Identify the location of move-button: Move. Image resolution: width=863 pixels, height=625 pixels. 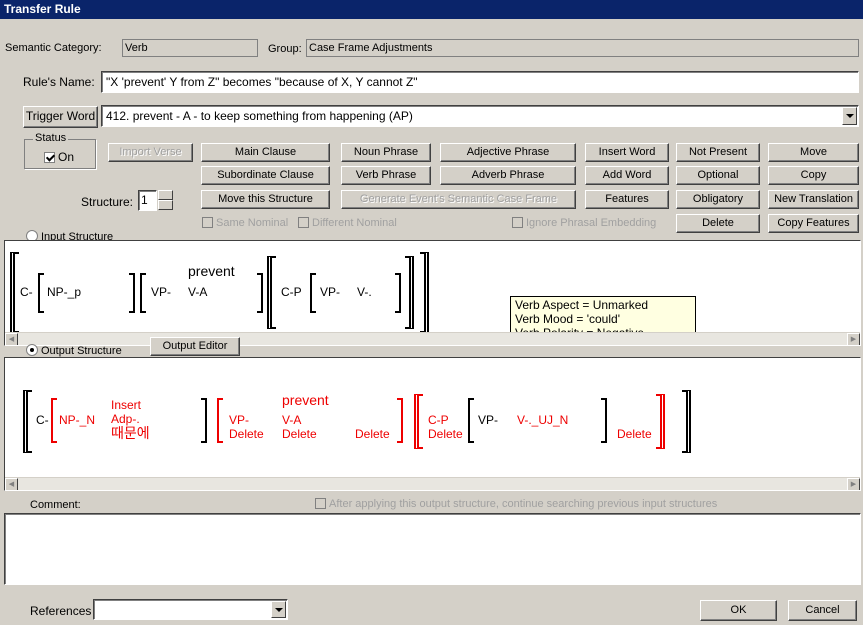
(813, 152).